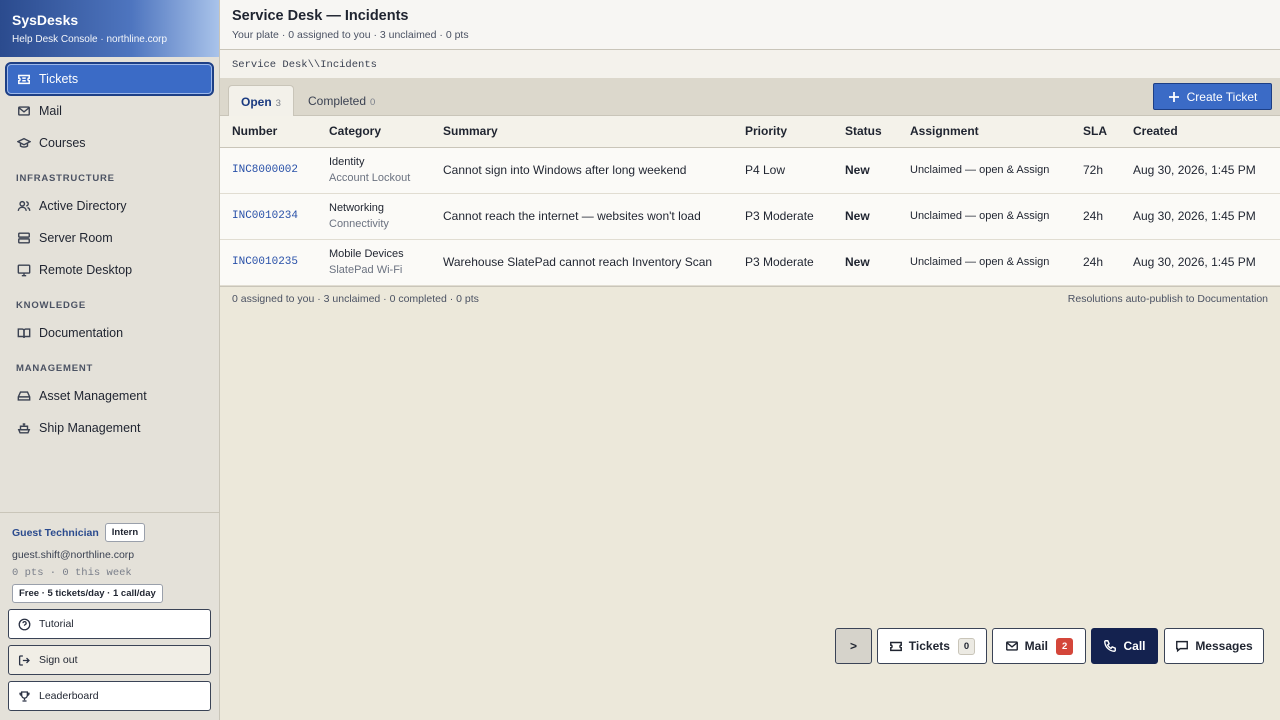 The image size is (1280, 720). Describe the element at coordinates (24, 696) in the screenshot. I see `trophy-icon` at that location.